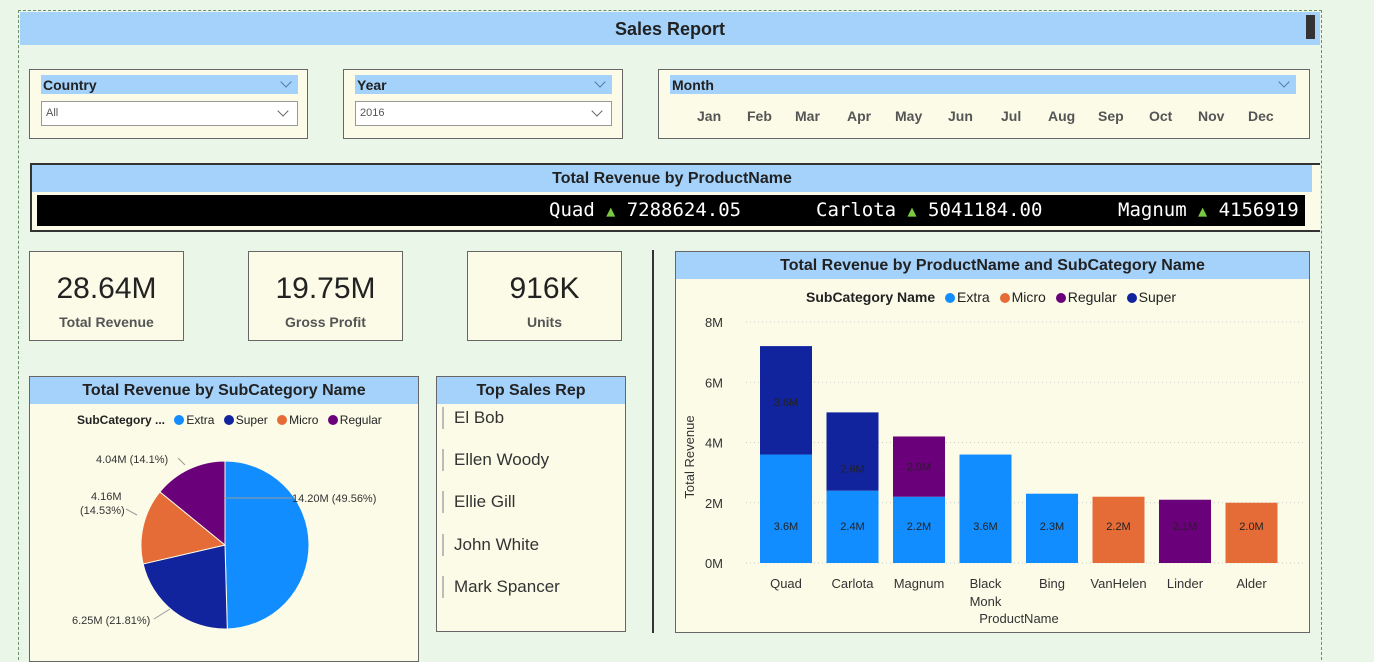 The width and height of the screenshot is (1374, 662). What do you see at coordinates (544, 288) in the screenshot?
I see `kpi-value: 916K` at bounding box center [544, 288].